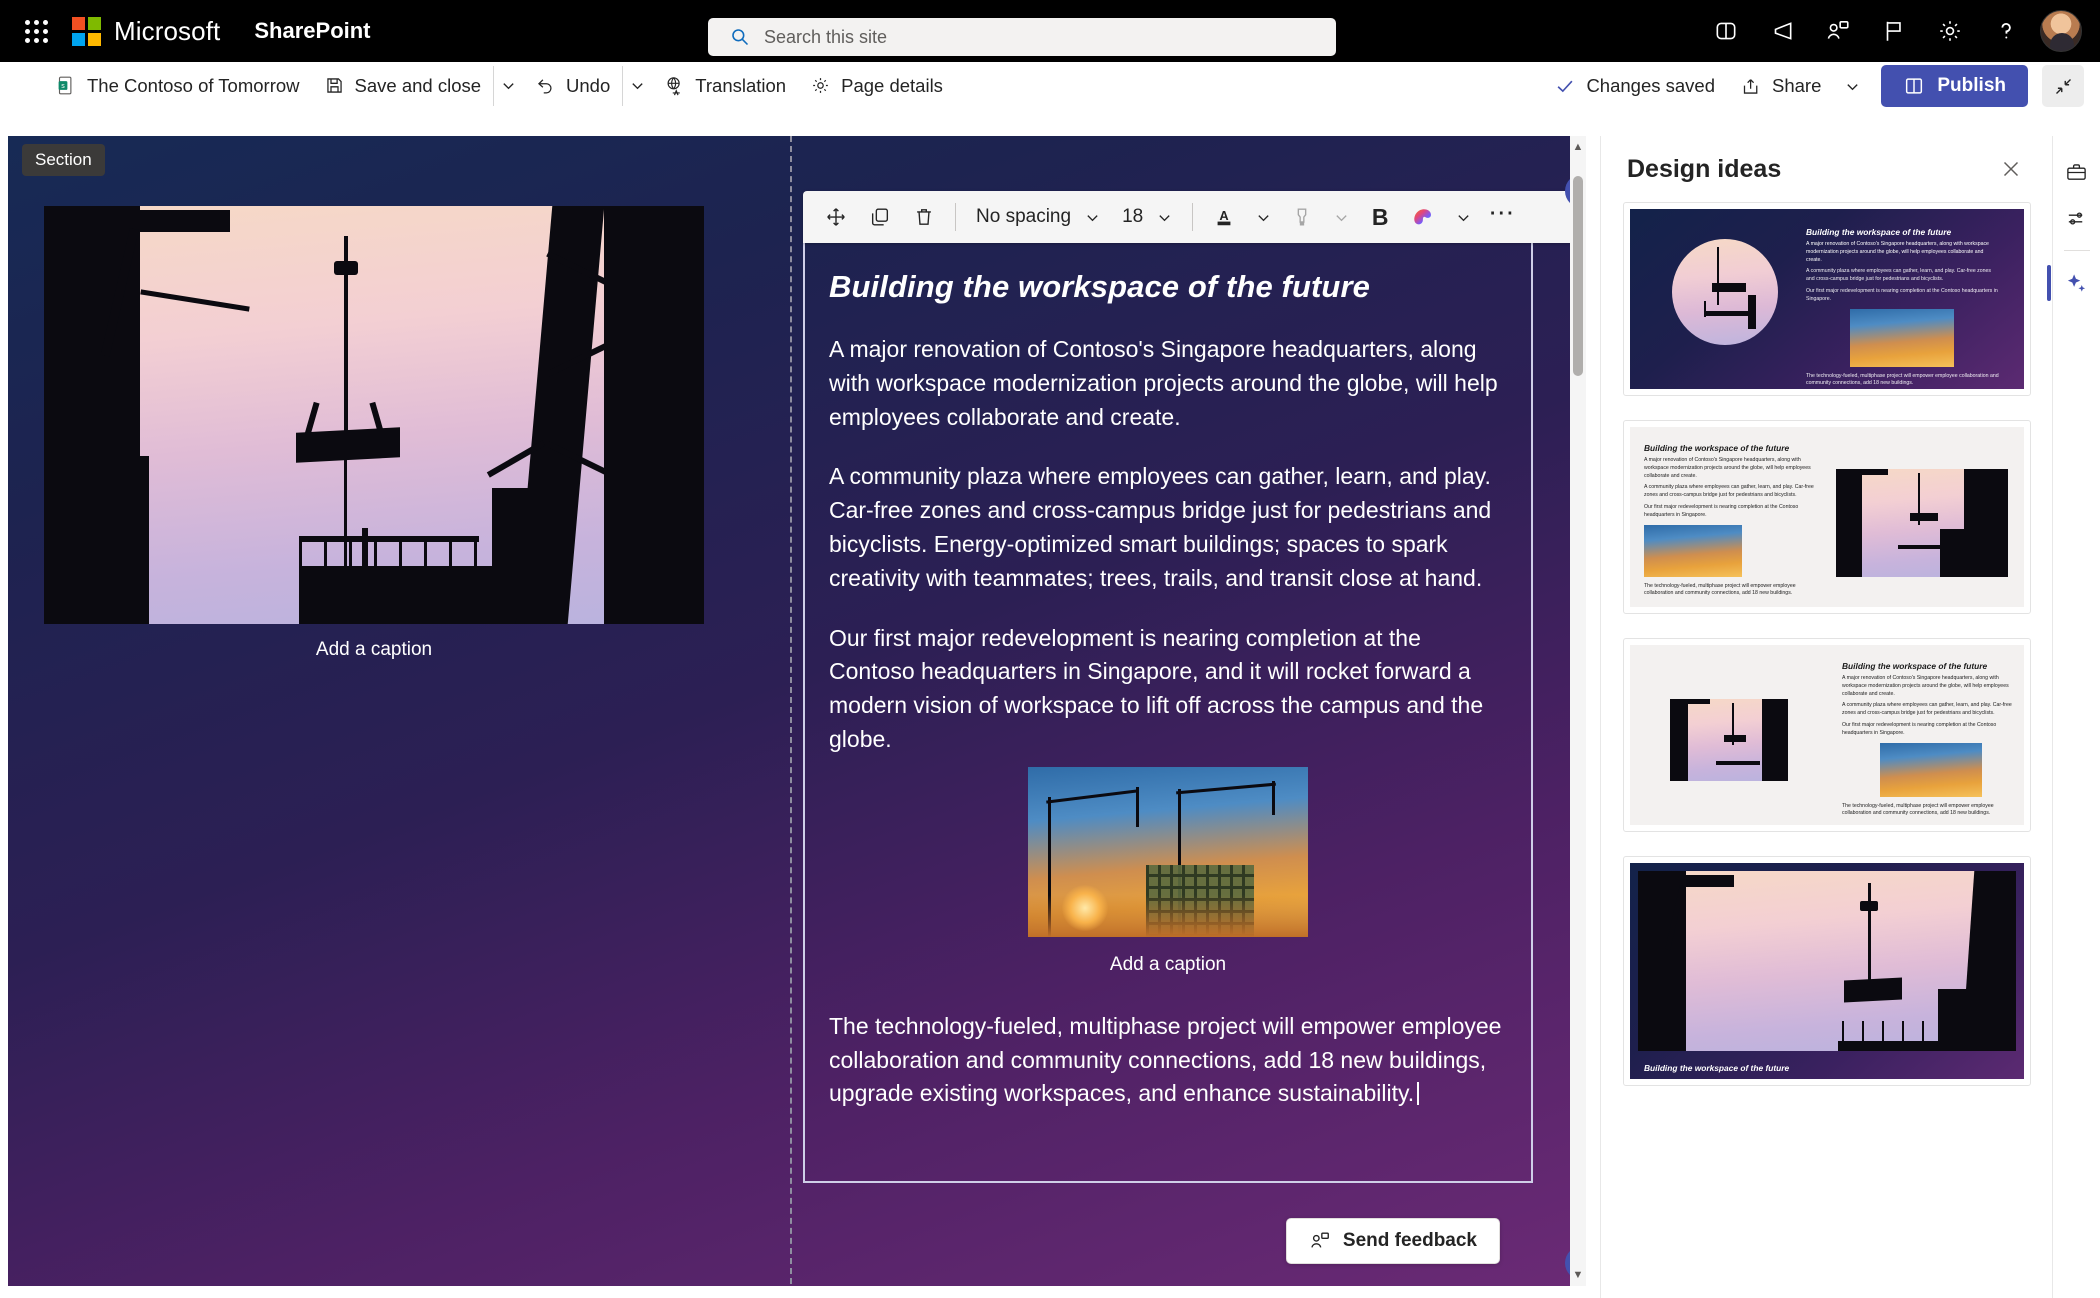  What do you see at coordinates (1797, 85) in the screenshot?
I see `share-label: Share` at bounding box center [1797, 85].